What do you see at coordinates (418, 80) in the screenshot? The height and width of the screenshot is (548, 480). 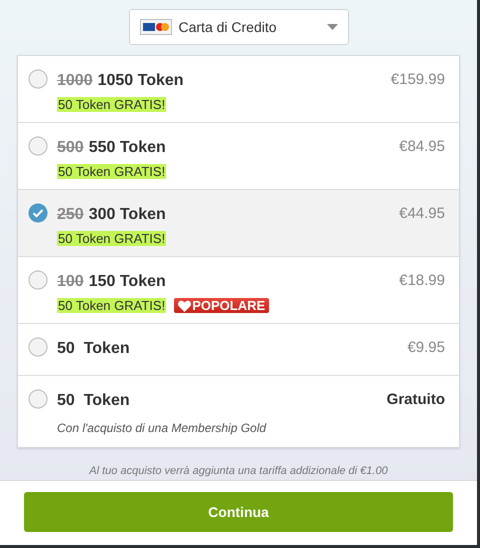 I see `package-price: €159.99` at bounding box center [418, 80].